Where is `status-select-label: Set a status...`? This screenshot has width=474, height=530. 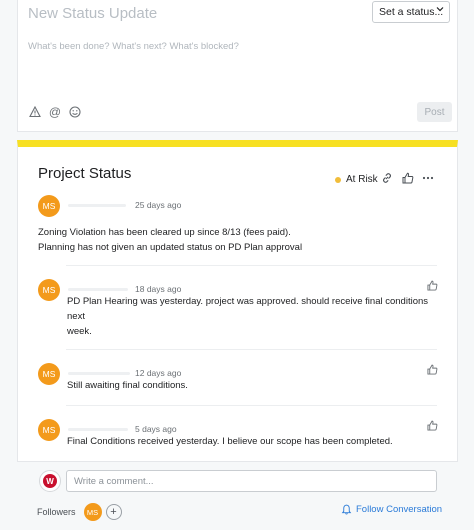 status-select-label: Set a status... is located at coordinates (411, 12).